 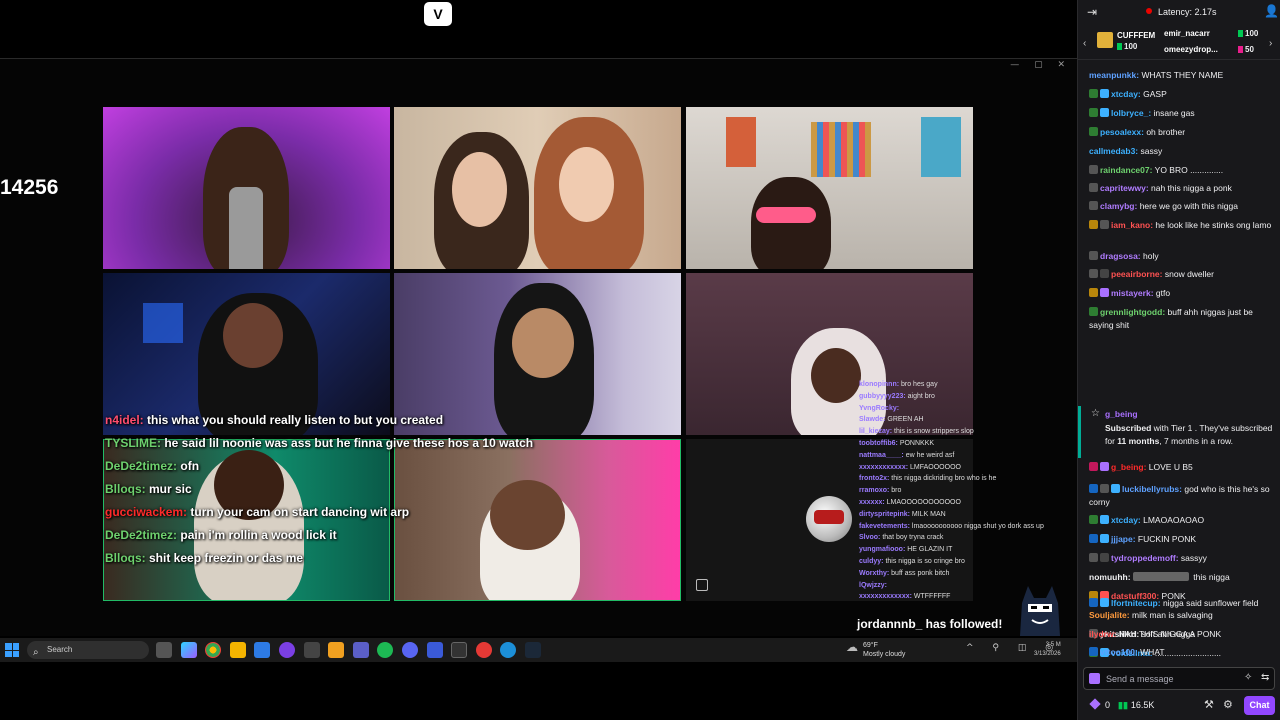 I want to click on task-view-icon, so click(x=164, y=650).